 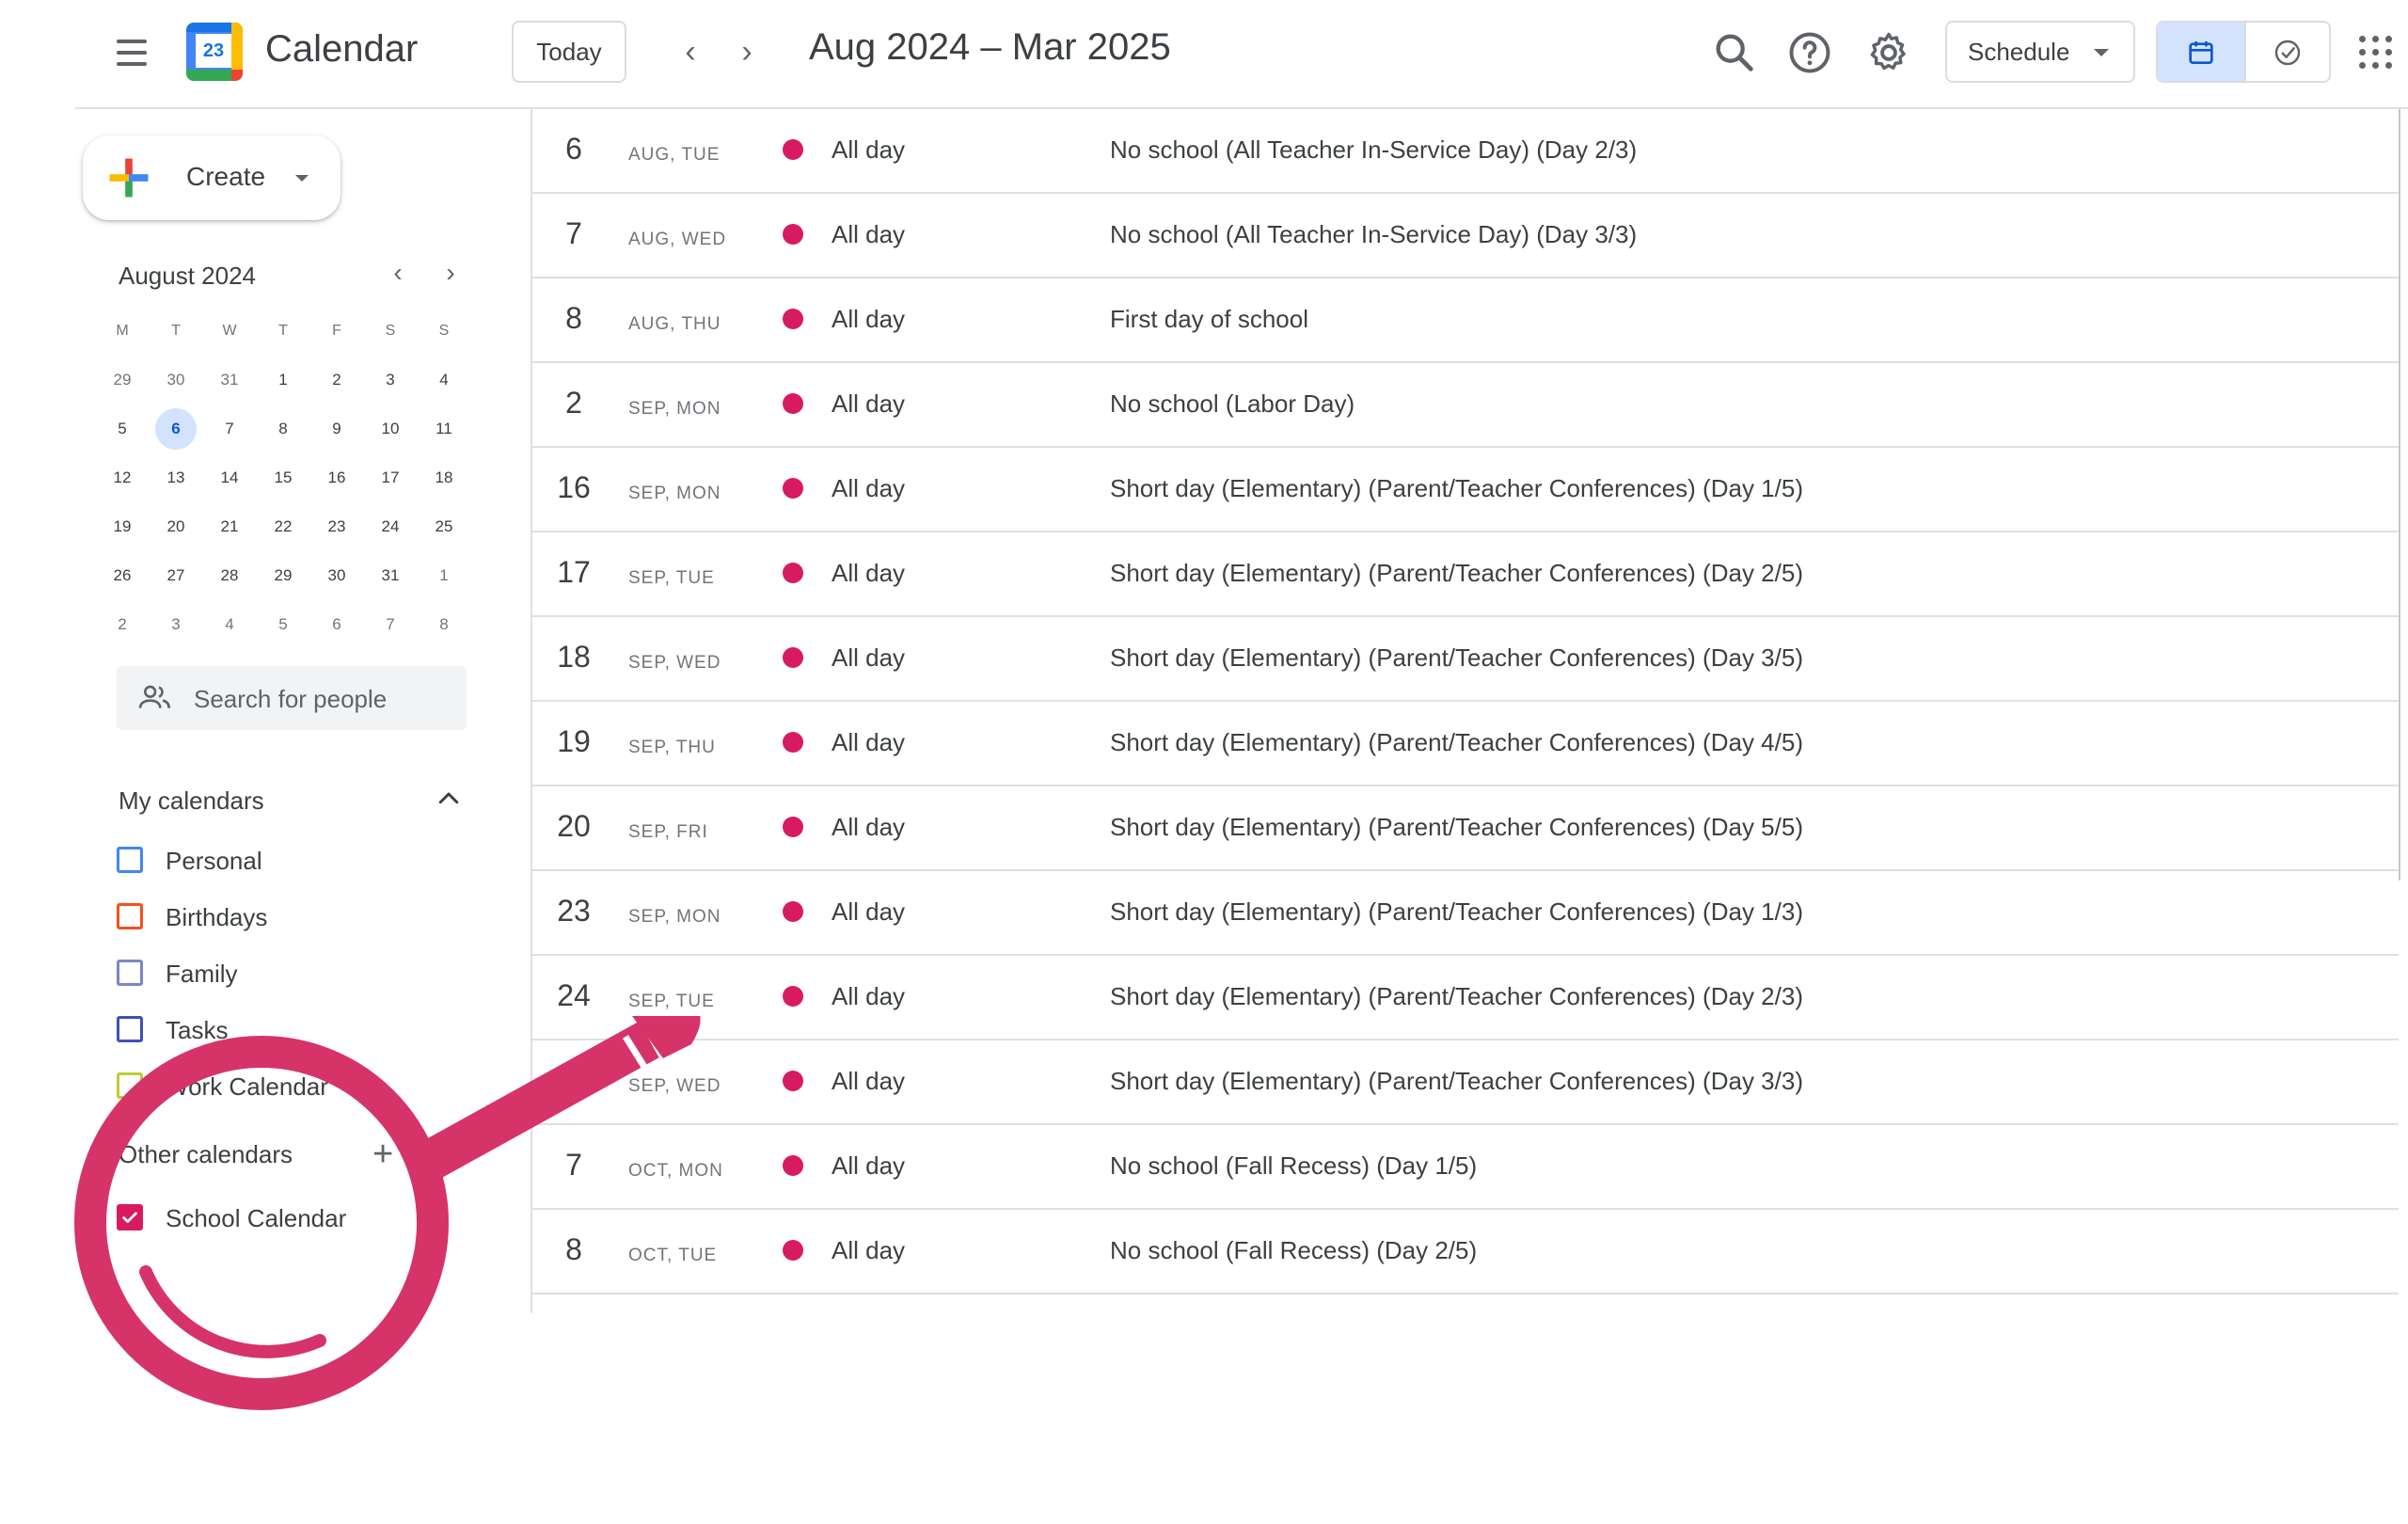 What do you see at coordinates (2288, 53) in the screenshot?
I see `tasks-check-icon` at bounding box center [2288, 53].